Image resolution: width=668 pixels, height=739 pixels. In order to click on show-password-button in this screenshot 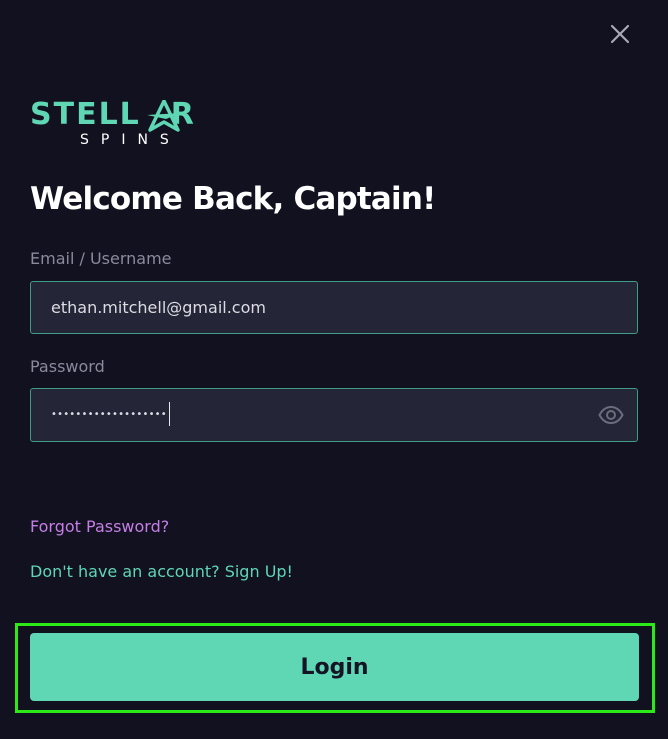, I will do `click(611, 415)`.